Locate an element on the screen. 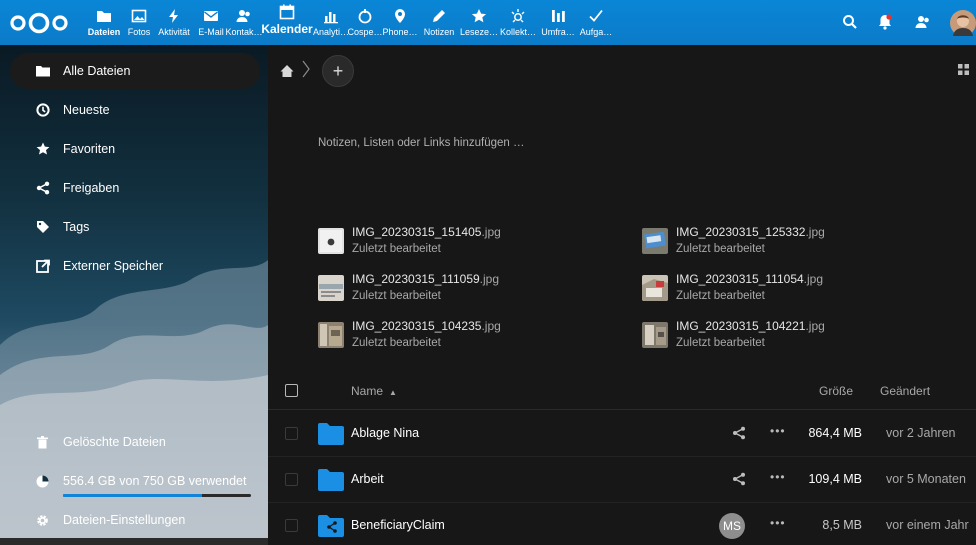 This screenshot has width=976, height=545. nav-label: Tags is located at coordinates (76, 227).